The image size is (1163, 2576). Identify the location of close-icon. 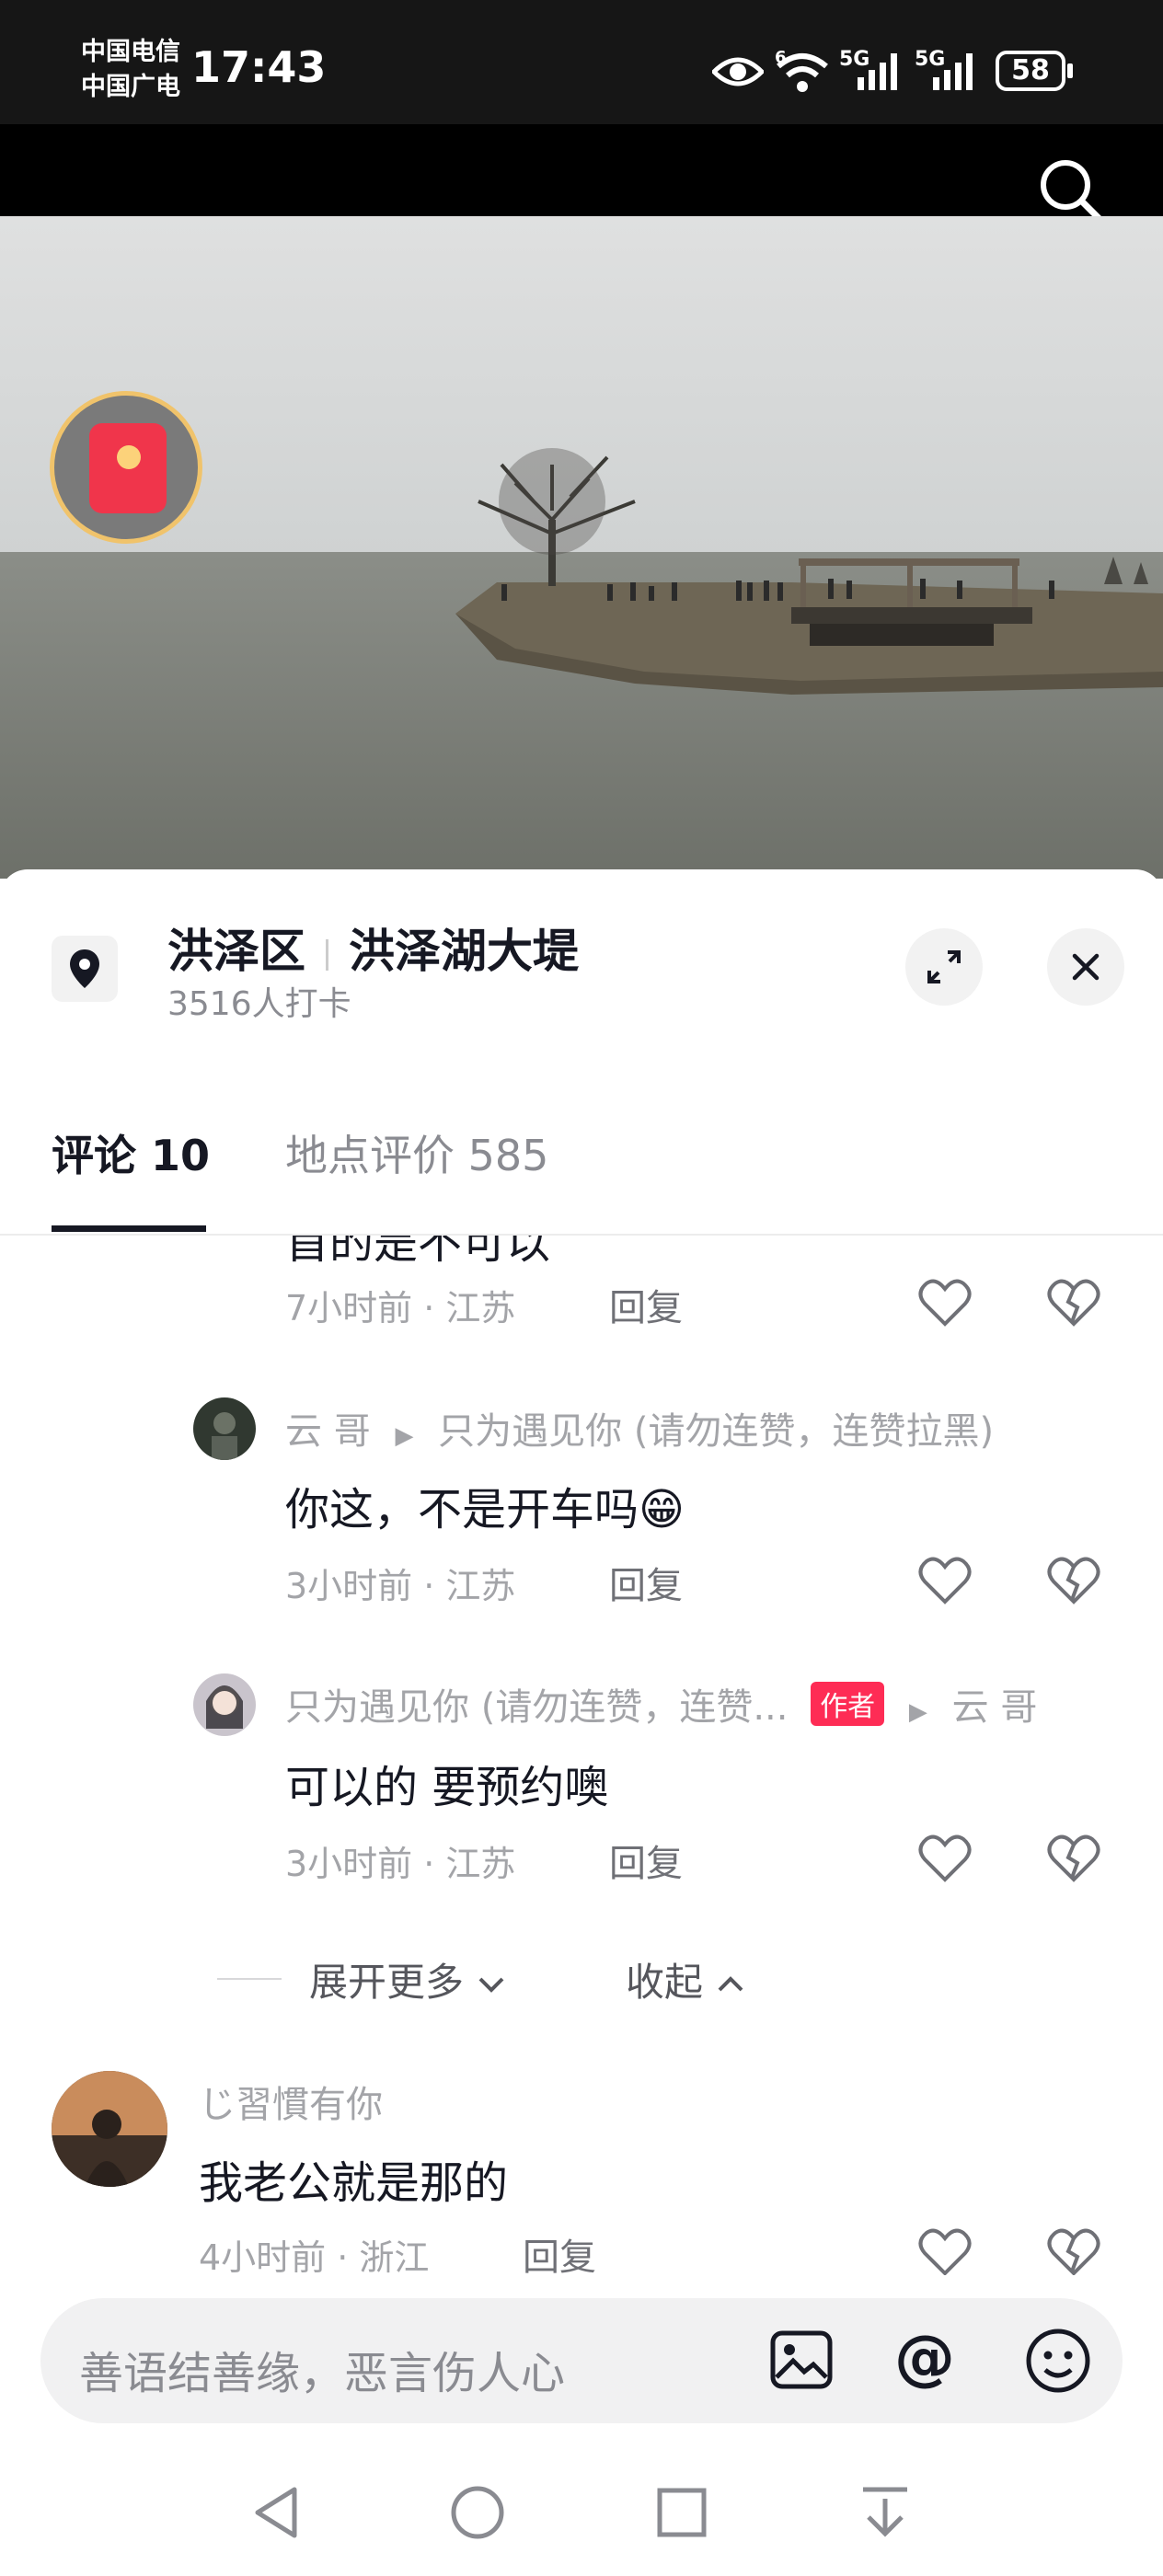
(1086, 967).